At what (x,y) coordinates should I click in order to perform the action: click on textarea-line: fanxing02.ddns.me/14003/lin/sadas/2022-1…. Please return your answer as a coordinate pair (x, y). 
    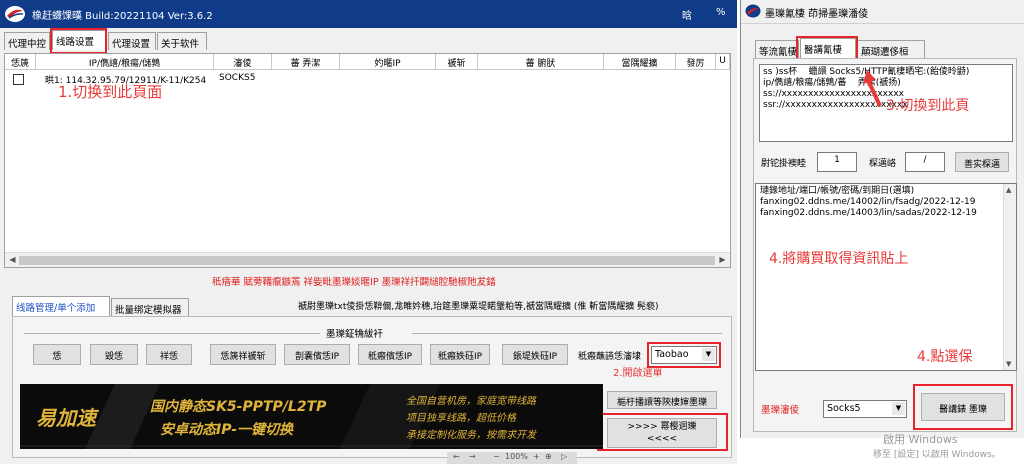
    Looking at the image, I should click on (868, 213).